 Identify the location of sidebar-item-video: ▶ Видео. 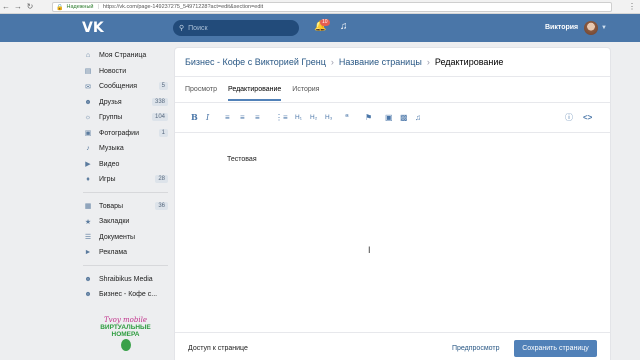
(125, 165).